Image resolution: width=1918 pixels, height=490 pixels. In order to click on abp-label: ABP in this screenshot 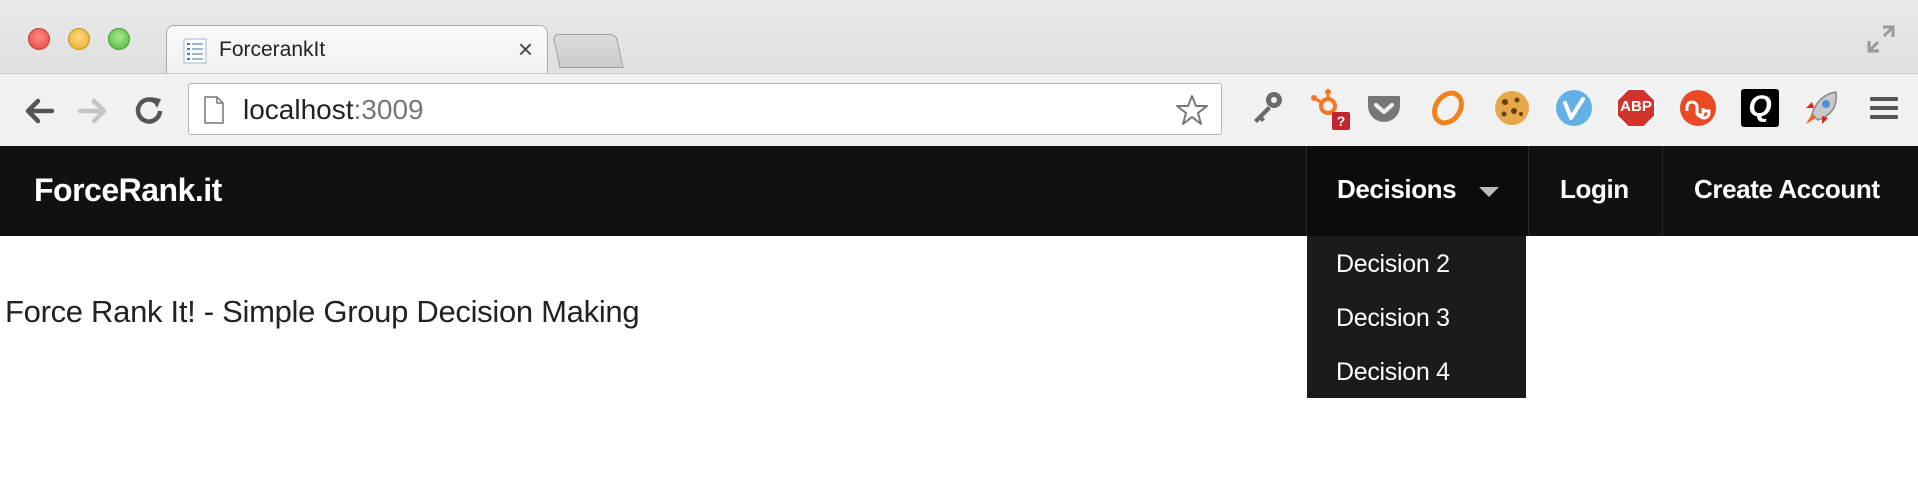, I will do `click(1636, 106)`.